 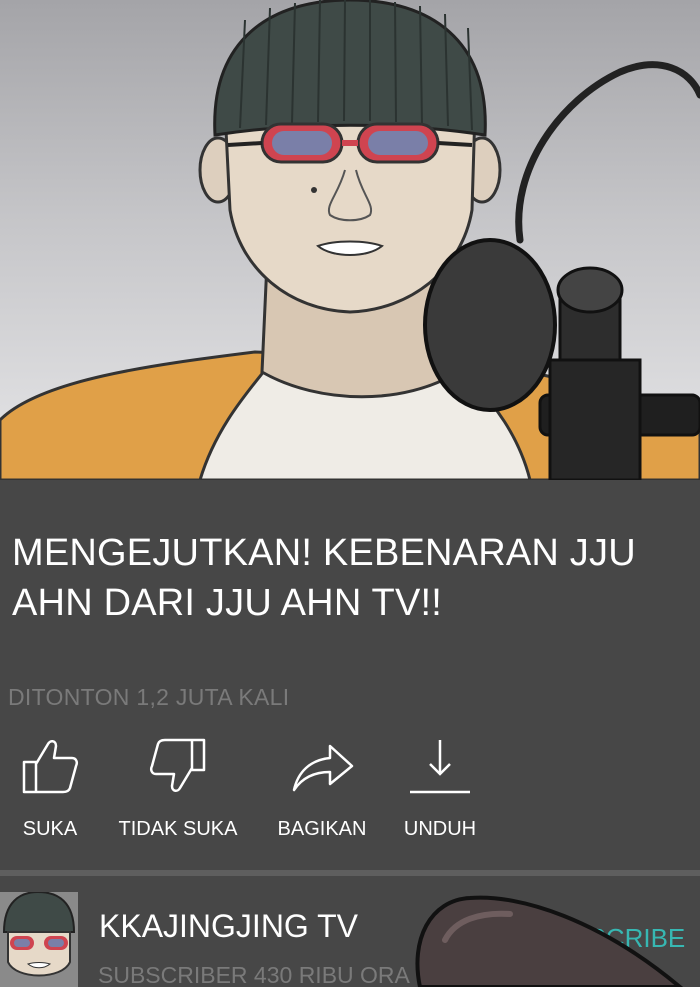 What do you see at coordinates (50, 829) in the screenshot?
I see `like-label: SUKA` at bounding box center [50, 829].